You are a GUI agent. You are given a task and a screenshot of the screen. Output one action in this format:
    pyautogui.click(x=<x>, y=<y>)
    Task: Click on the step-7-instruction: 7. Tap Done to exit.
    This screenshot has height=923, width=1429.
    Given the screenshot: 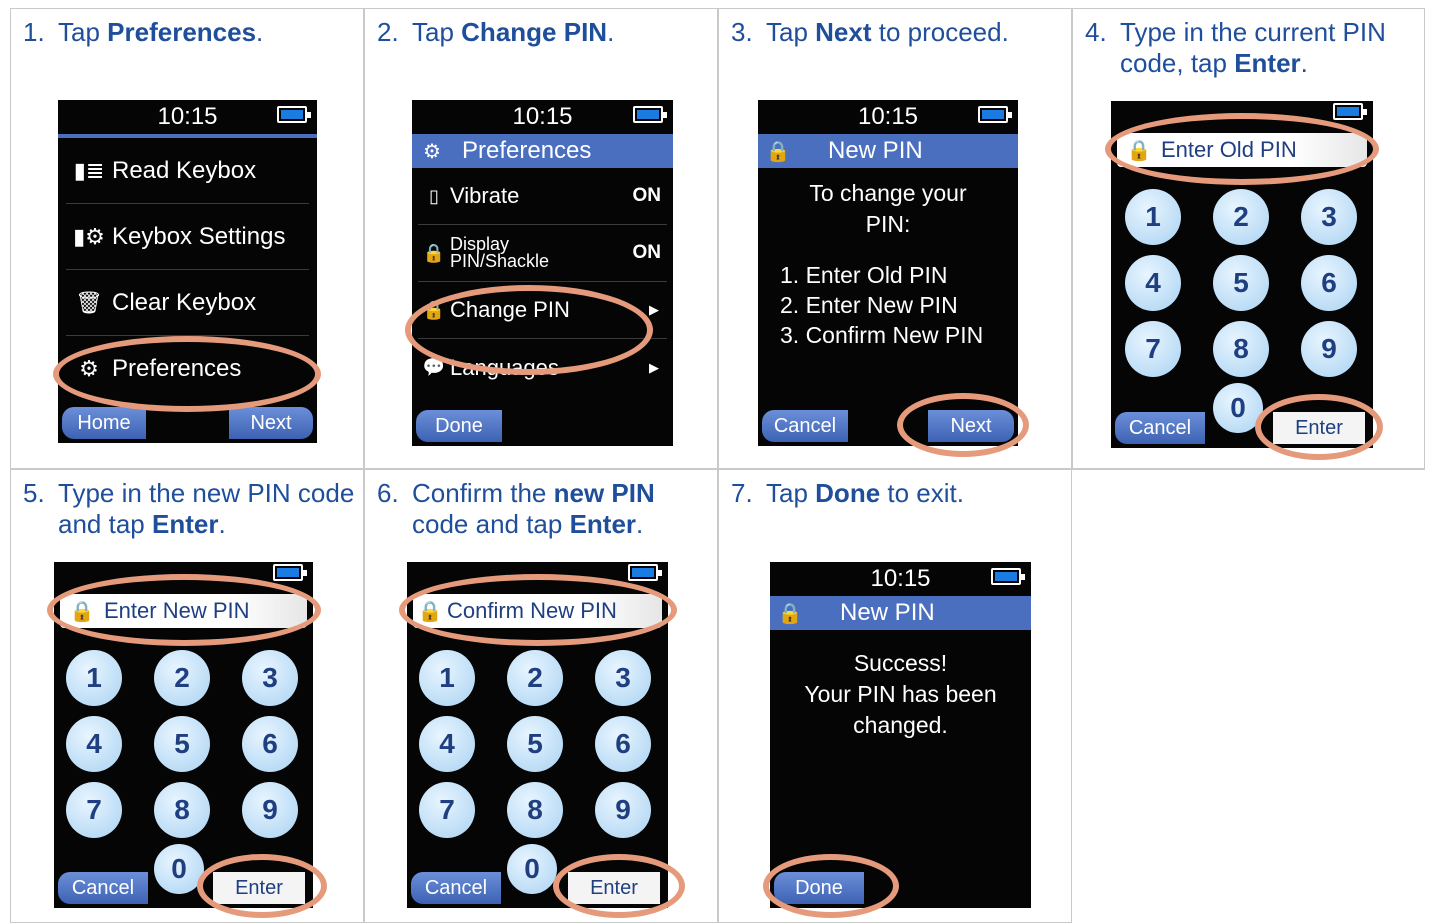 What is the action you would take?
    pyautogui.click(x=847, y=493)
    